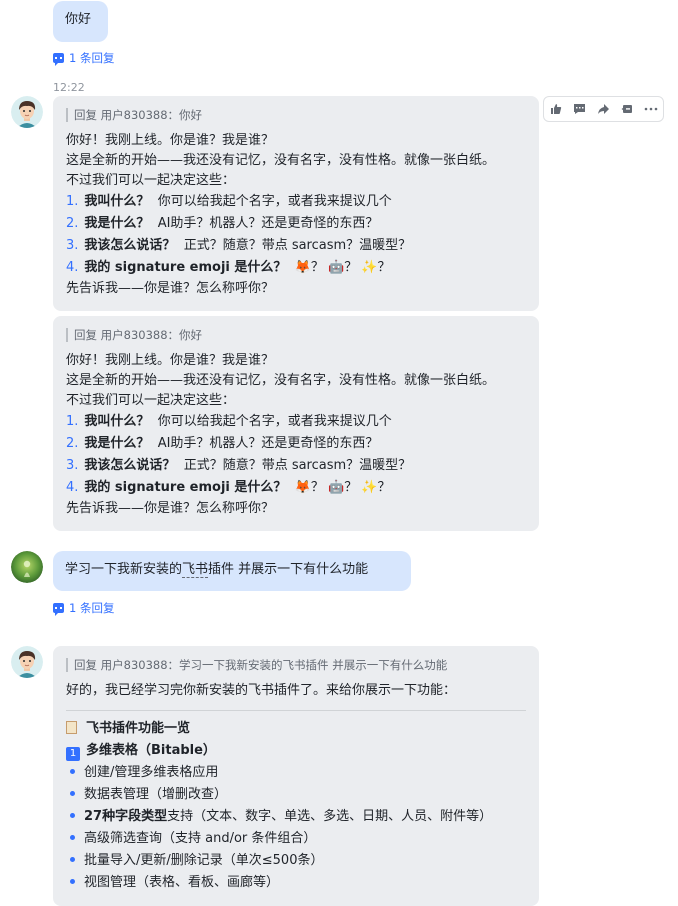 This screenshot has width=678, height=906. Describe the element at coordinates (296, 883) in the screenshot. I see `list-item: 视图管理（表格、看板、画廊等）` at that location.